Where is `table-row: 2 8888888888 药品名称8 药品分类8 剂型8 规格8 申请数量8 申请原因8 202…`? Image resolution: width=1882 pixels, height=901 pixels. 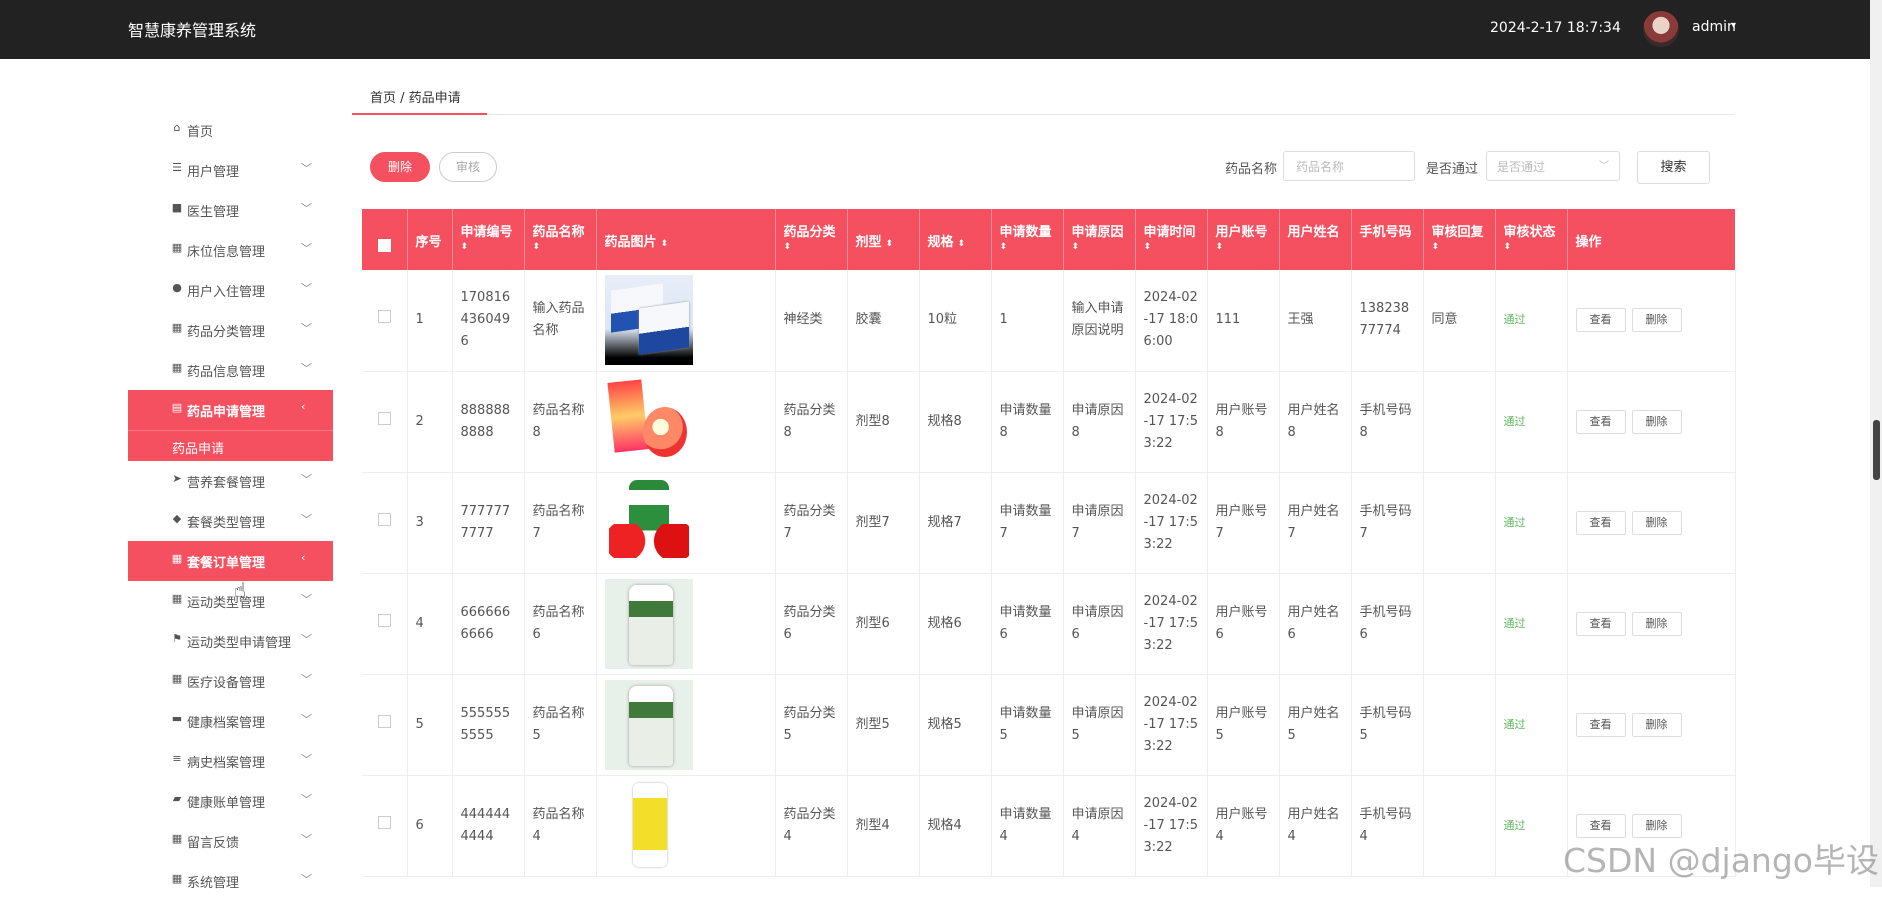
table-row: 2 8888888888 药品名称8 药品分类8 剂型8 规格8 申请数量8 申请原因8 202… is located at coordinates (1049, 422).